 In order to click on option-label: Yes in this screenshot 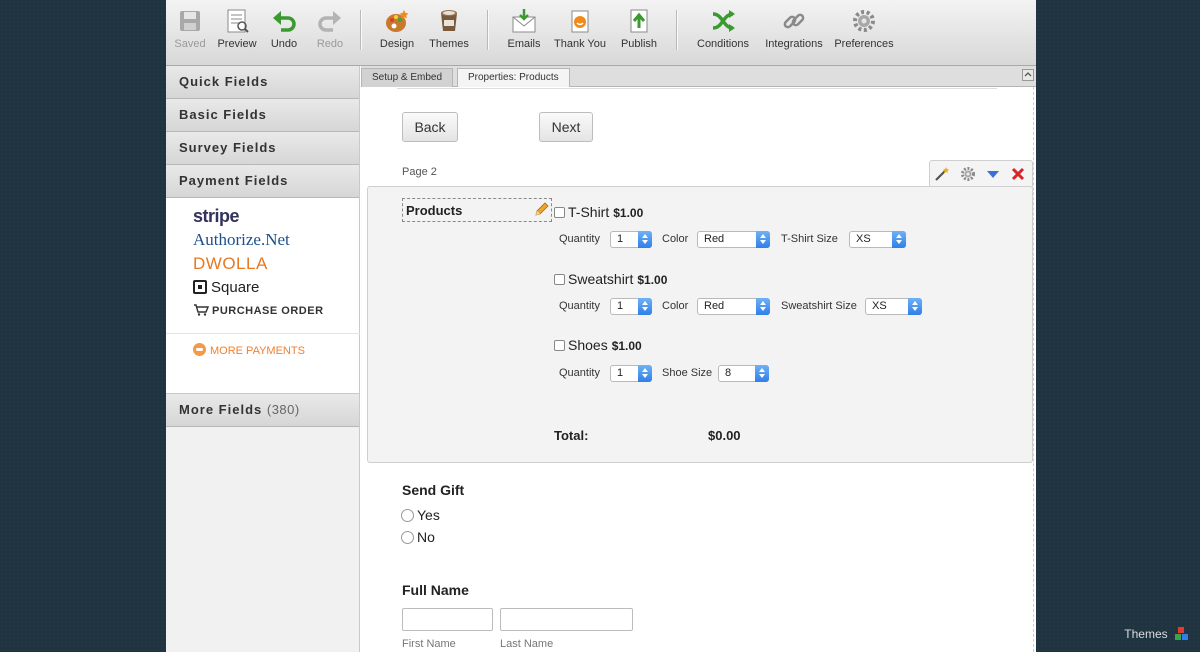, I will do `click(428, 515)`.